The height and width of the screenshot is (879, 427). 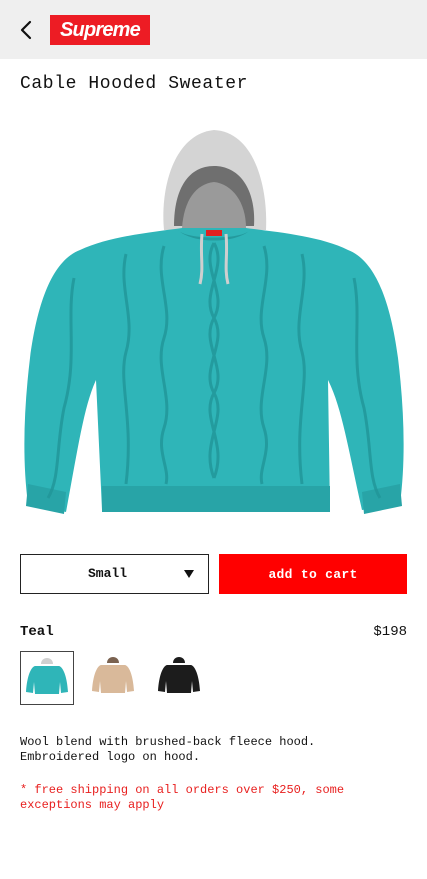 I want to click on swatch-tan, so click(x=113, y=678).